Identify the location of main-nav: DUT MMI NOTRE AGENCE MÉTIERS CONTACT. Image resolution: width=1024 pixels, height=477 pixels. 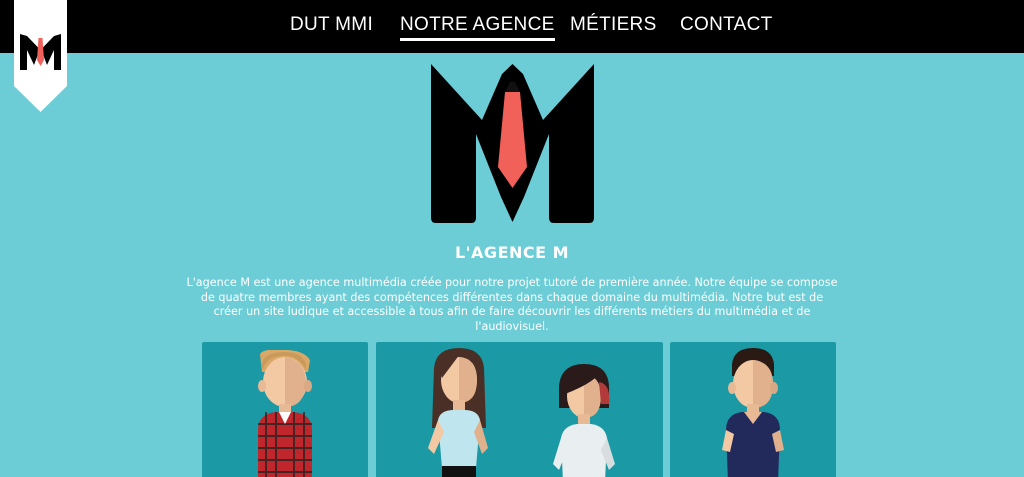
(512, 26).